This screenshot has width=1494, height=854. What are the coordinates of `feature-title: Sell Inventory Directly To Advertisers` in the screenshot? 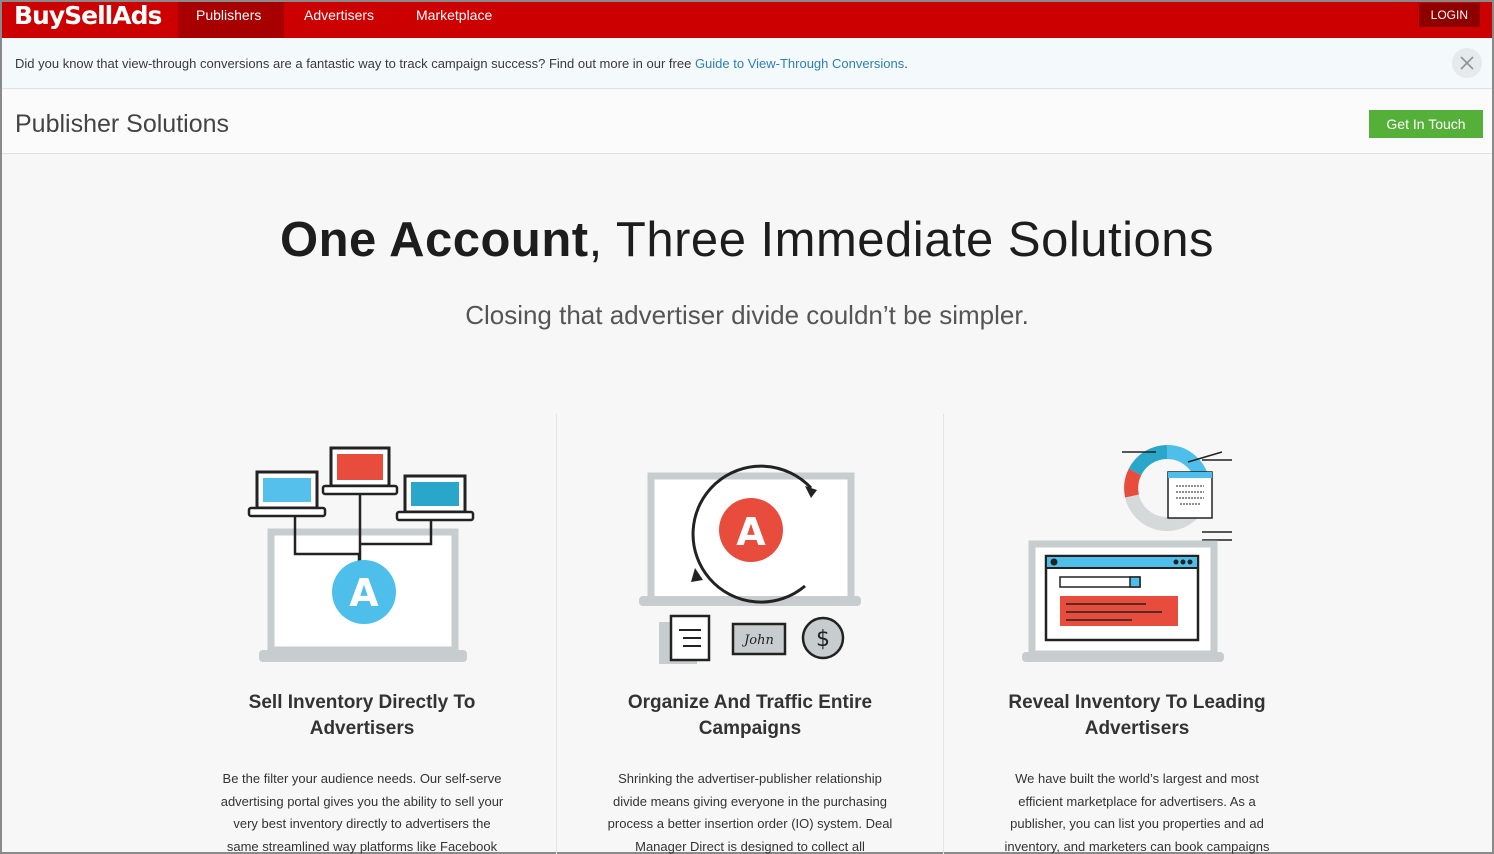 It's located at (362, 716).